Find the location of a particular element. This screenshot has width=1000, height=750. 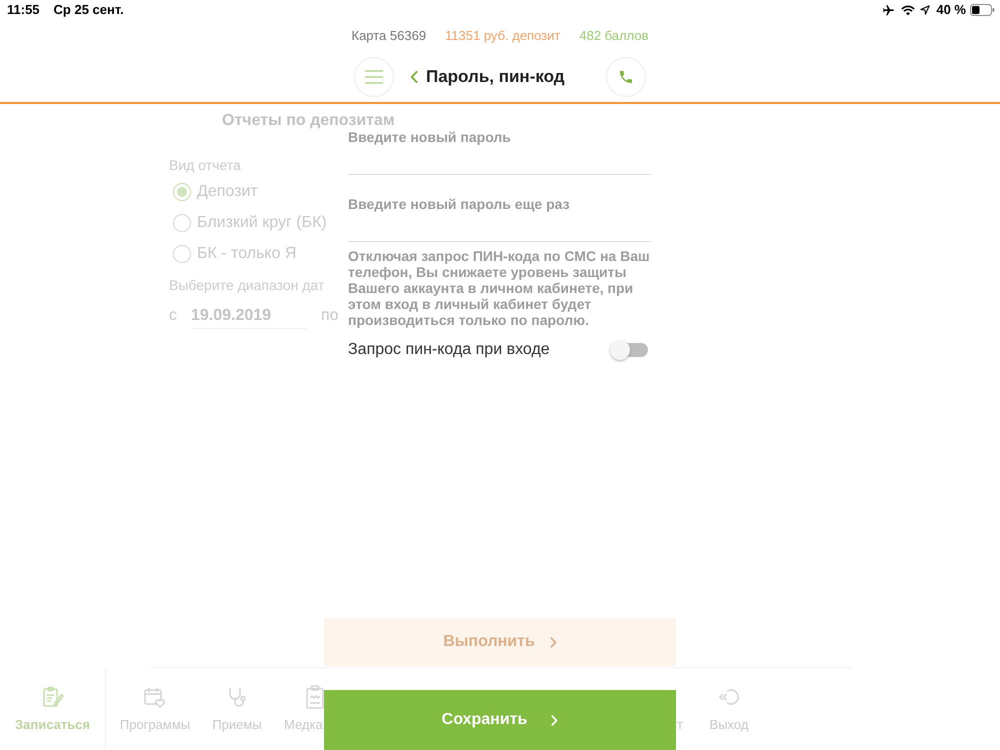

field-label: Введите новый пароль еще раз is located at coordinates (459, 204).